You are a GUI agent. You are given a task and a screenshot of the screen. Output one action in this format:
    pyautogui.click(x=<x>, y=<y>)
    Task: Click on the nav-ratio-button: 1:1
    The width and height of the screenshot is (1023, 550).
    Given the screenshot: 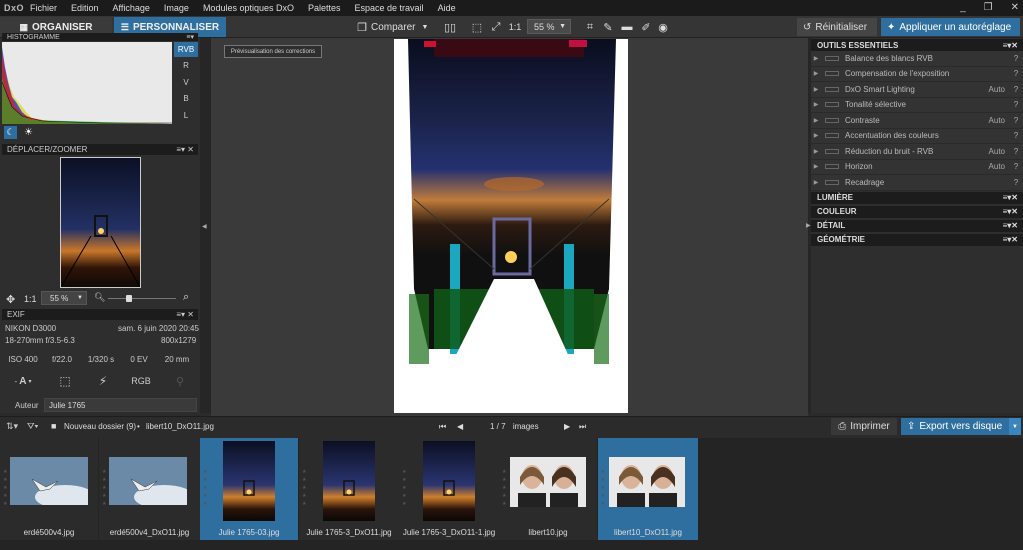 What is the action you would take?
    pyautogui.click(x=30, y=299)
    